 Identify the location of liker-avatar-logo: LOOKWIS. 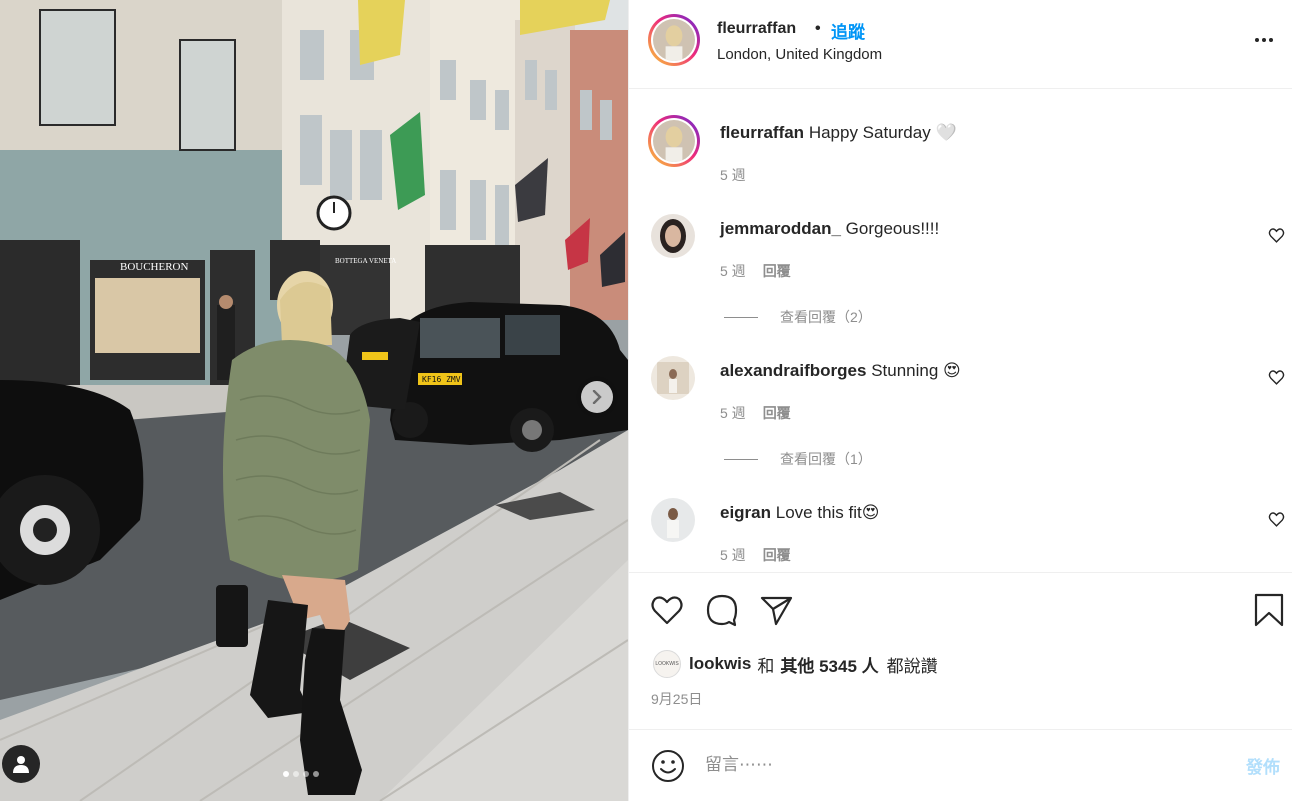
(667, 664).